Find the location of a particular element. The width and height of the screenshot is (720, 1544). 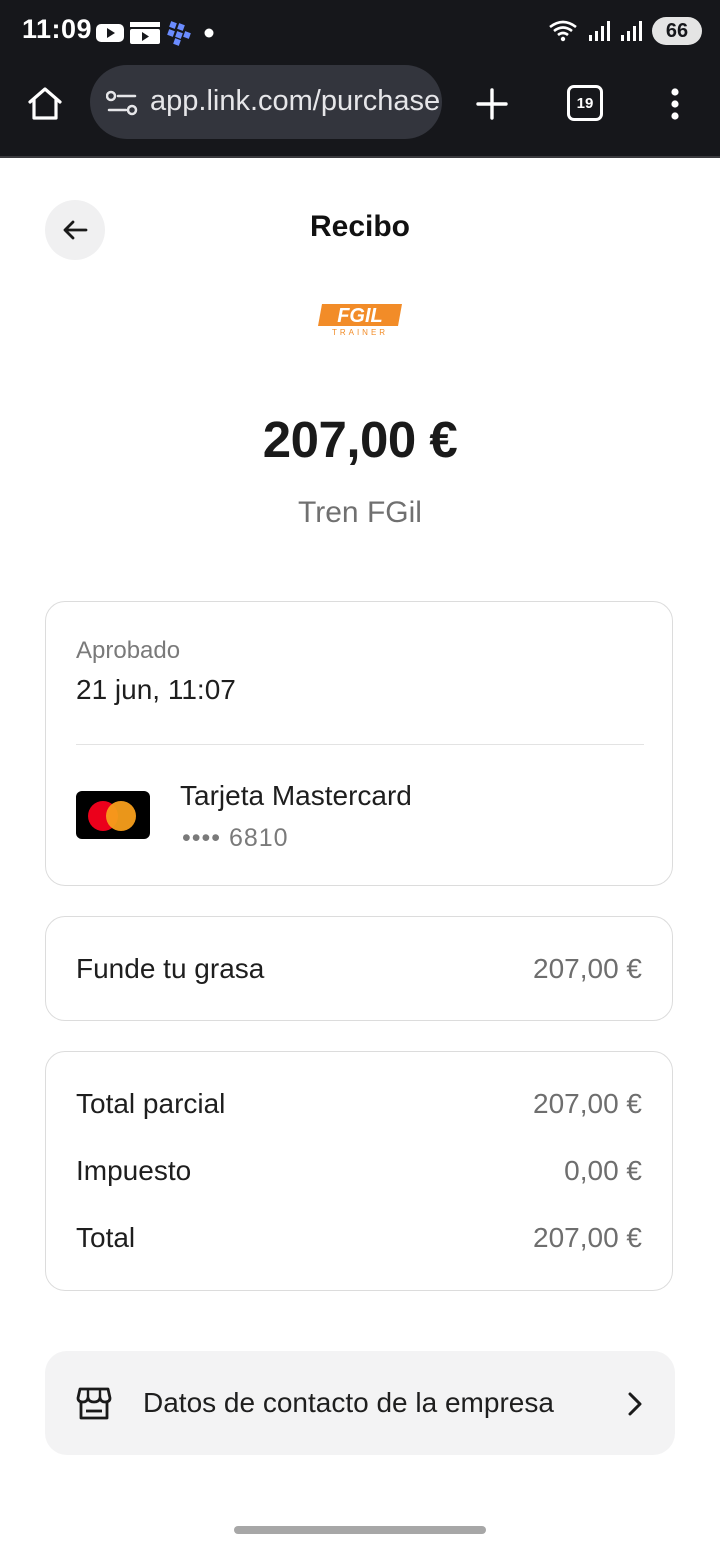

more-vert-icon is located at coordinates (675, 104).